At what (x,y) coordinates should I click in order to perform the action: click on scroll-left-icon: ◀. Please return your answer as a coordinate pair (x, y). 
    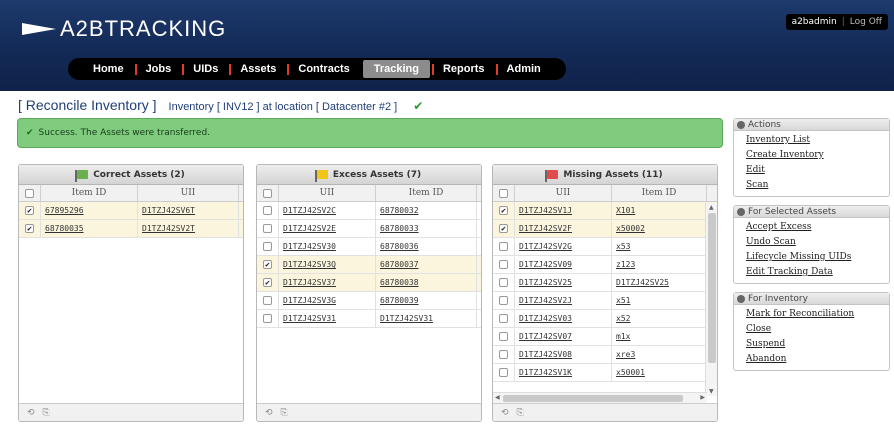
    Looking at the image, I should click on (497, 397).